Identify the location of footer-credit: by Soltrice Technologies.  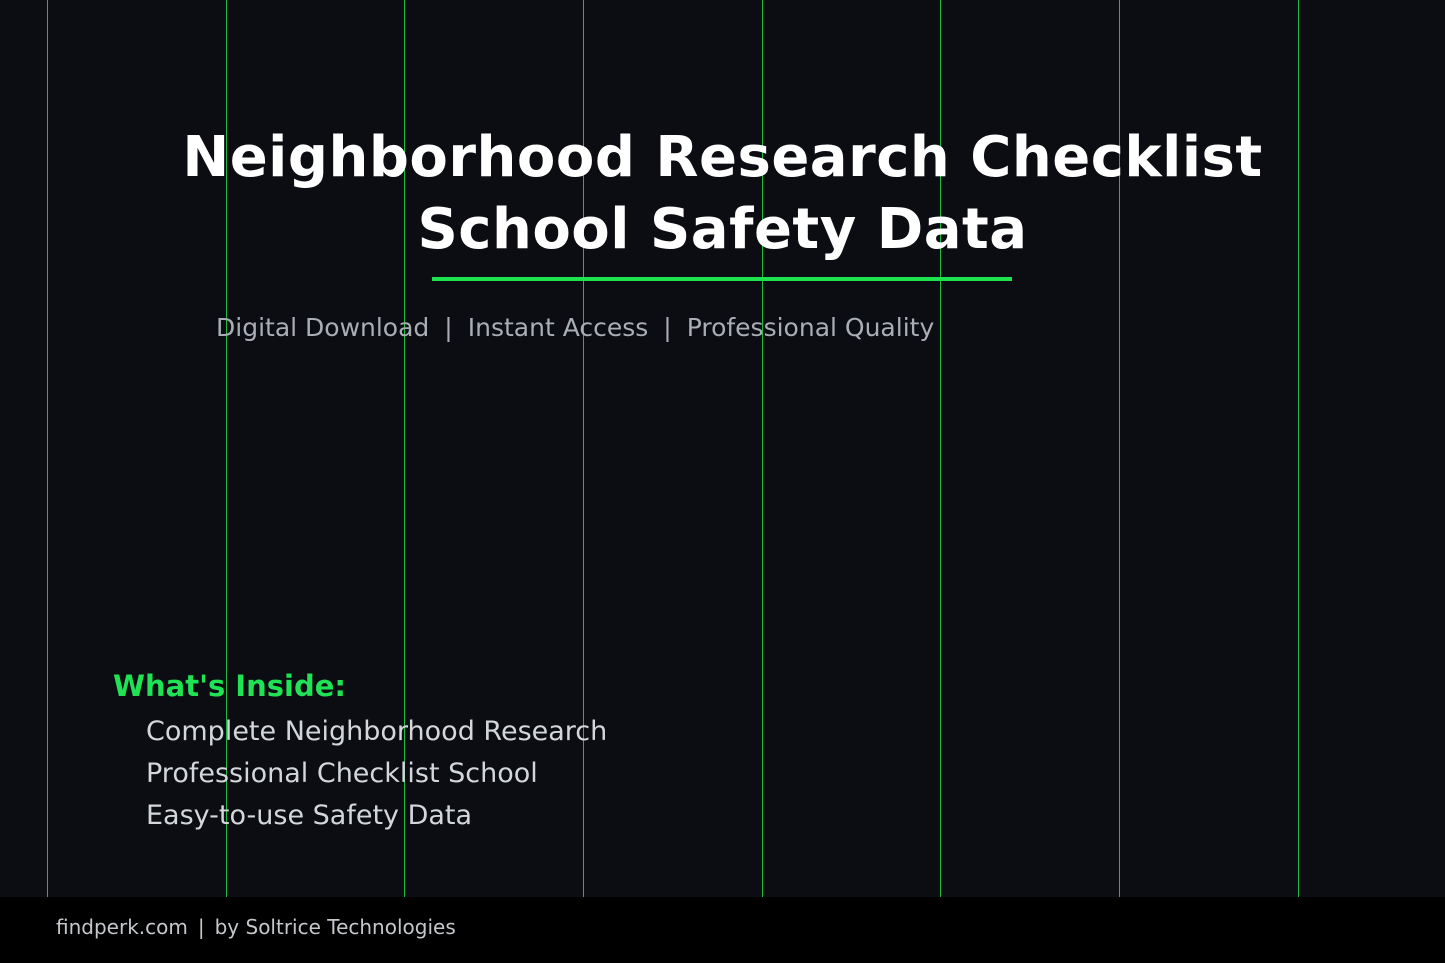
(335, 927).